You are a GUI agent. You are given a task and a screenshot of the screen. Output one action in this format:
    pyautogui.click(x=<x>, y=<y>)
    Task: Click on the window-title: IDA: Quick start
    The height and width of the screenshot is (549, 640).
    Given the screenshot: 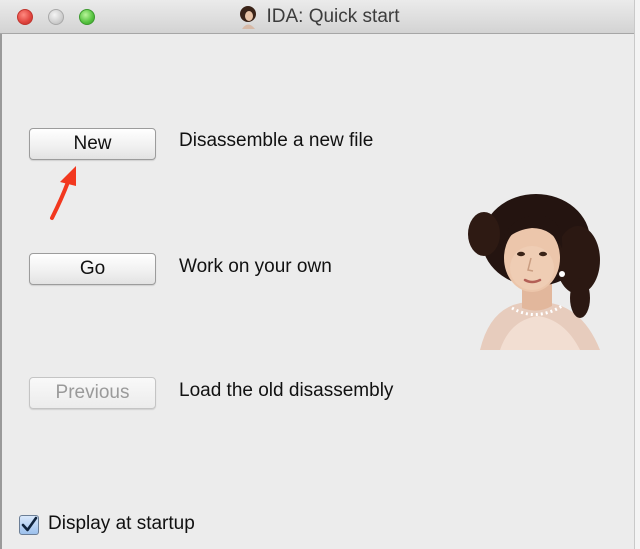 What is the action you would take?
    pyautogui.click(x=333, y=16)
    